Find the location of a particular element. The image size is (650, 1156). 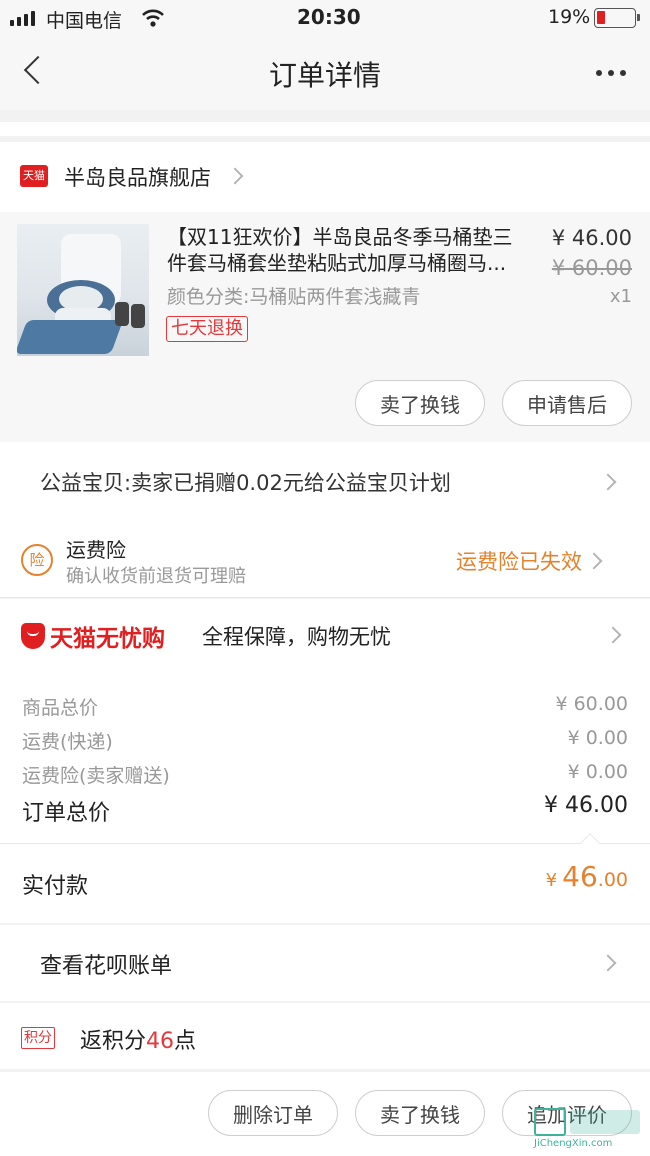

insurance-status: 运费险已失效 is located at coordinates (519, 562).